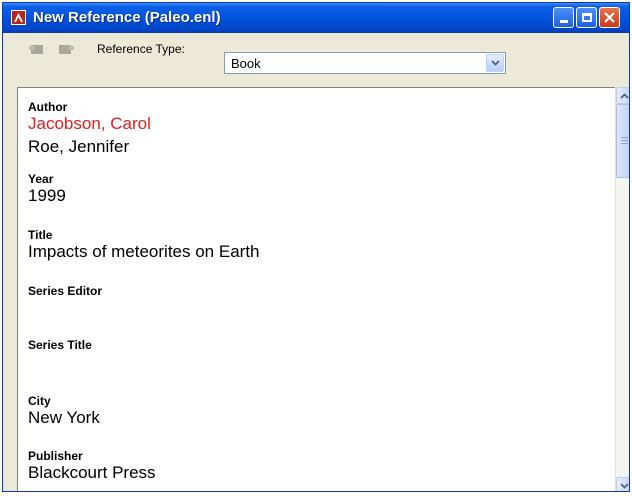  I want to click on reference-type-select: Book, so click(365, 63).